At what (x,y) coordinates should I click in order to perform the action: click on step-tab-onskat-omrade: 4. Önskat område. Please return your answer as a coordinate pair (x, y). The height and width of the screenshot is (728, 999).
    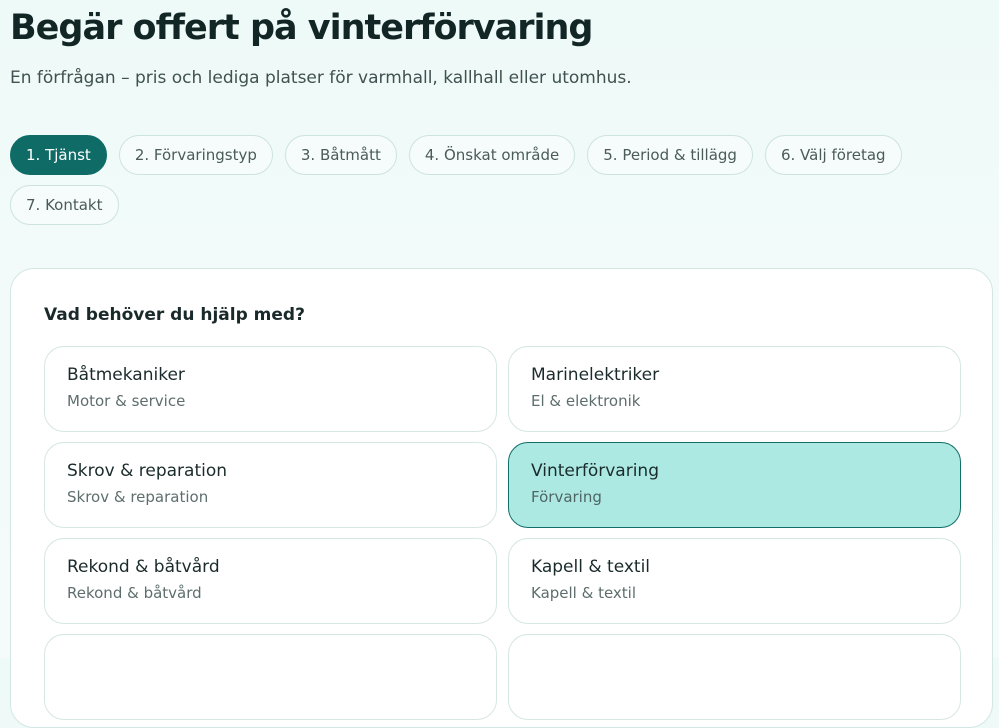
    Looking at the image, I should click on (492, 155).